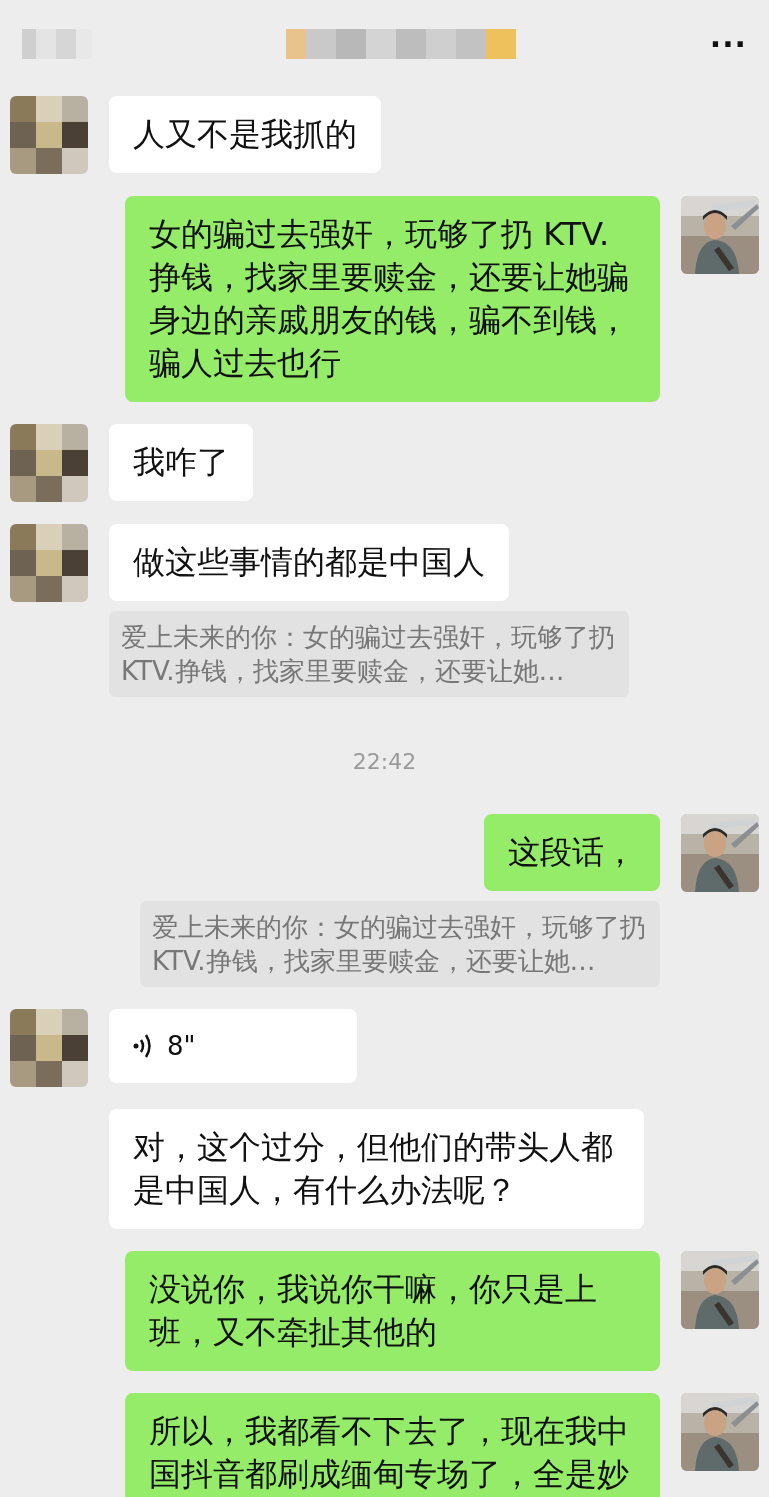  What do you see at coordinates (181, 1046) in the screenshot?
I see `voice-duration: 8"` at bounding box center [181, 1046].